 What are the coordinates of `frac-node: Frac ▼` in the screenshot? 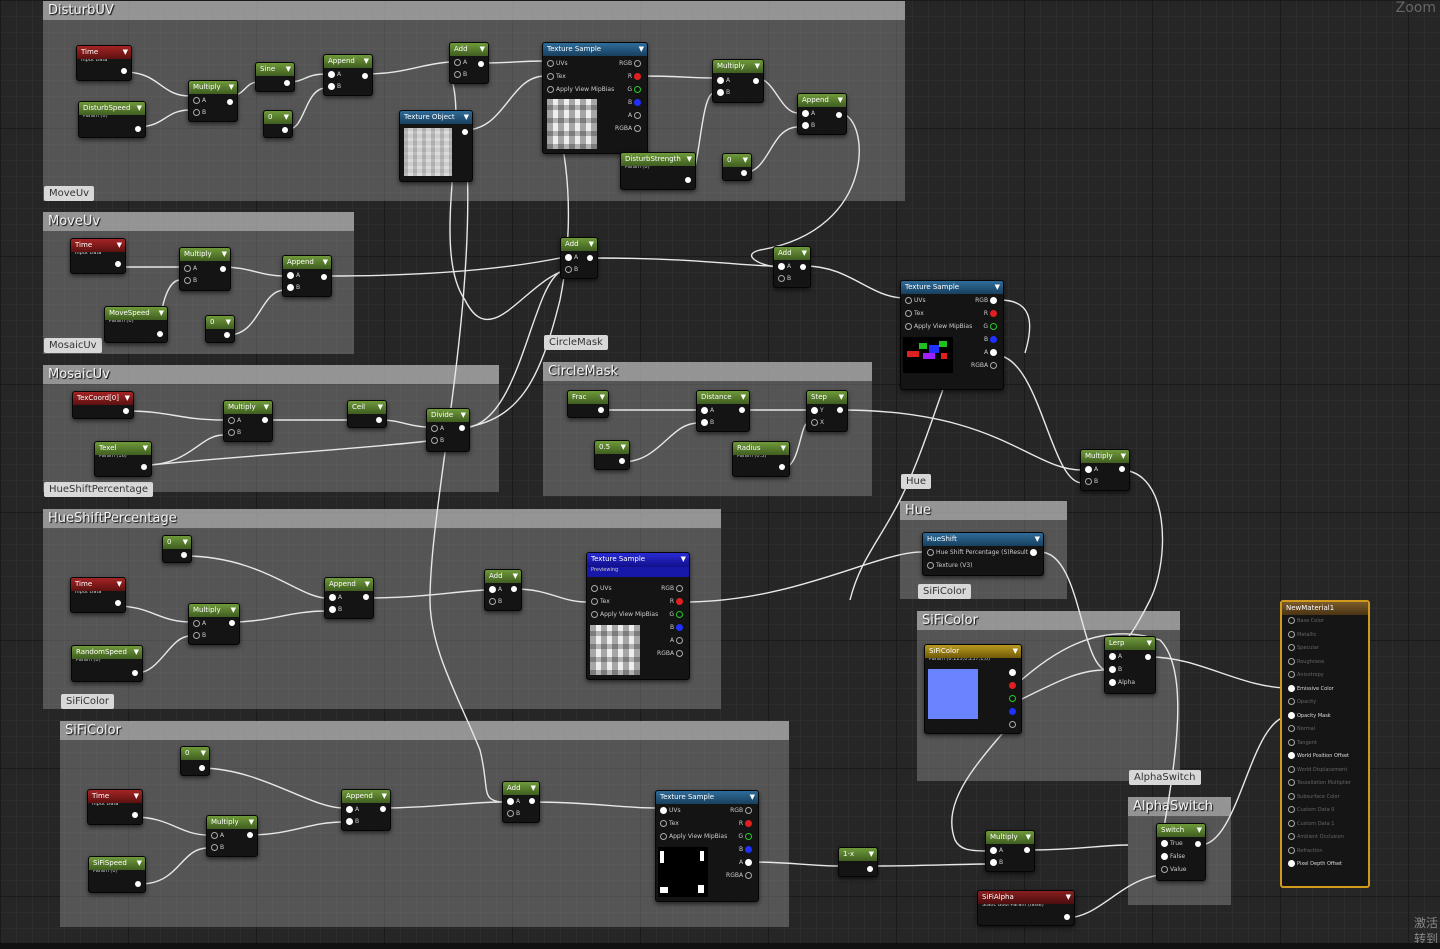 It's located at (588, 404).